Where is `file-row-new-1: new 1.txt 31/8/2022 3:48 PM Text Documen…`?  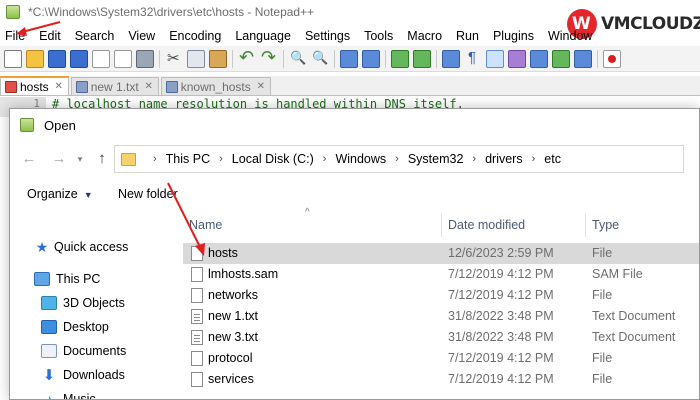
file-row-new-1: new 1.txt 31/8/2022 3:48 PM Text Documen… is located at coordinates (441, 316).